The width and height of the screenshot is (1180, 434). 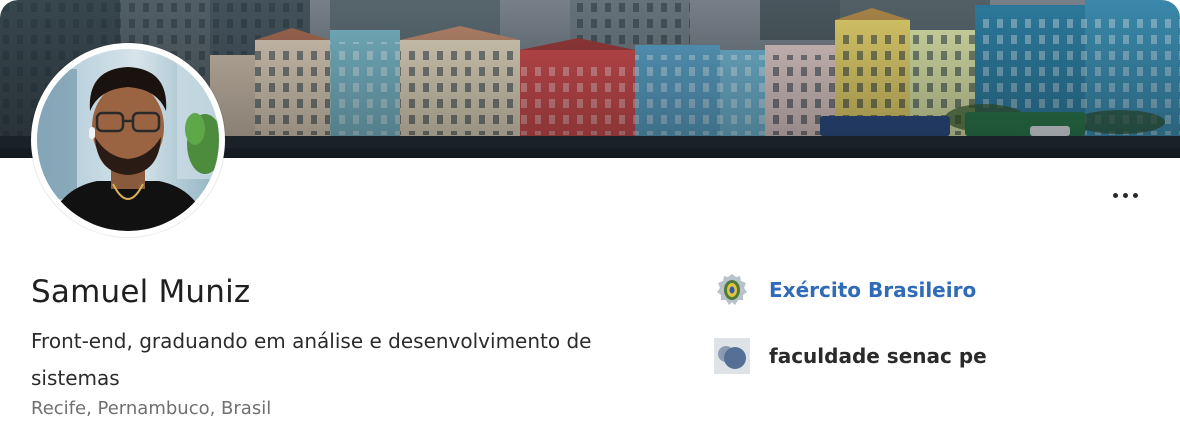 I want to click on experience-item-exercito: Exército Brasileiro, so click(x=844, y=290).